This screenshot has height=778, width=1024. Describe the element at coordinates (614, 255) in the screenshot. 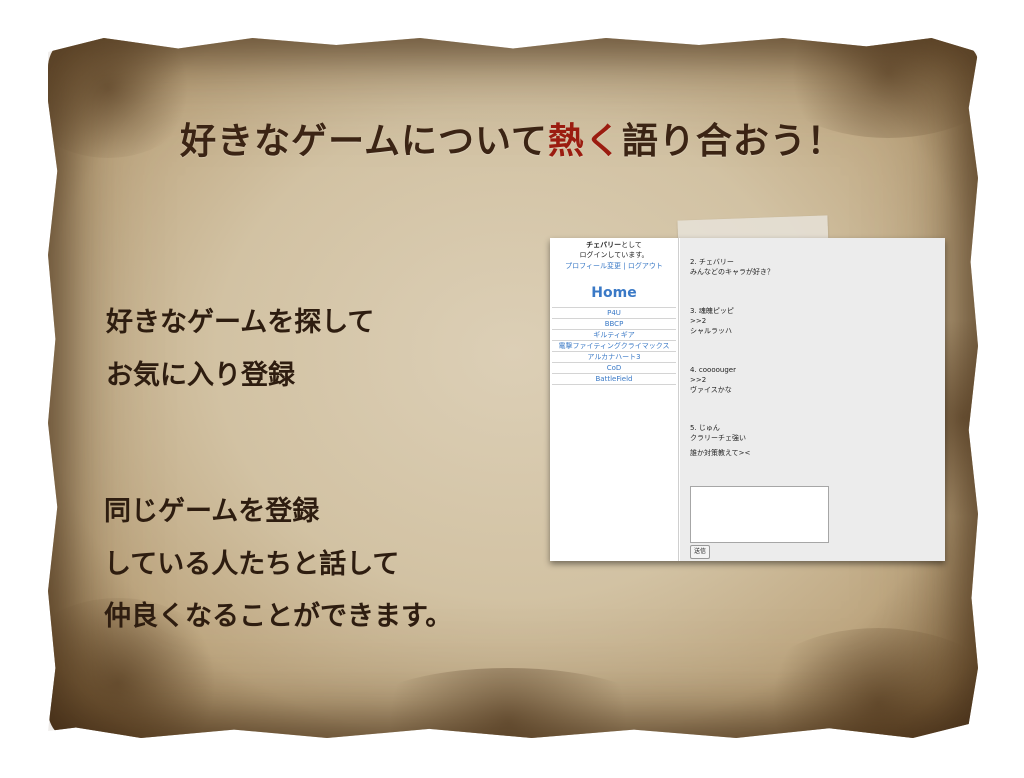

I see `login-status-line2: ログインしています。` at that location.